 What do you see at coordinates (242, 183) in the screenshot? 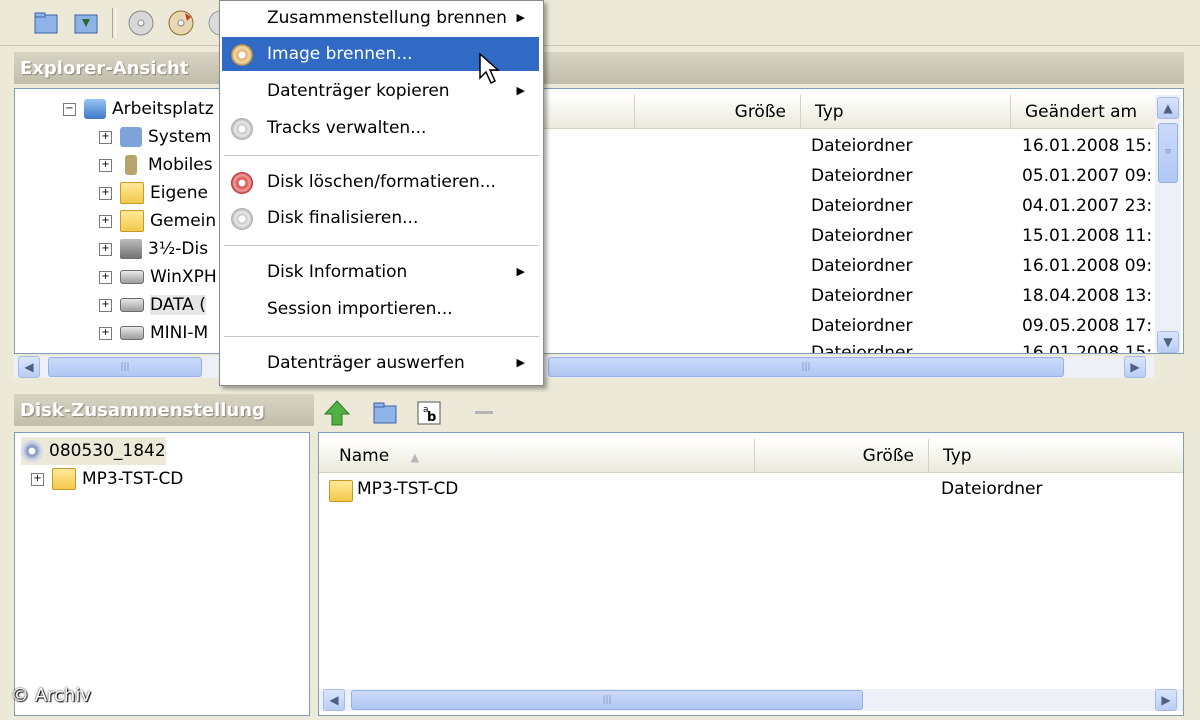
I see `erase-disc-icon` at bounding box center [242, 183].